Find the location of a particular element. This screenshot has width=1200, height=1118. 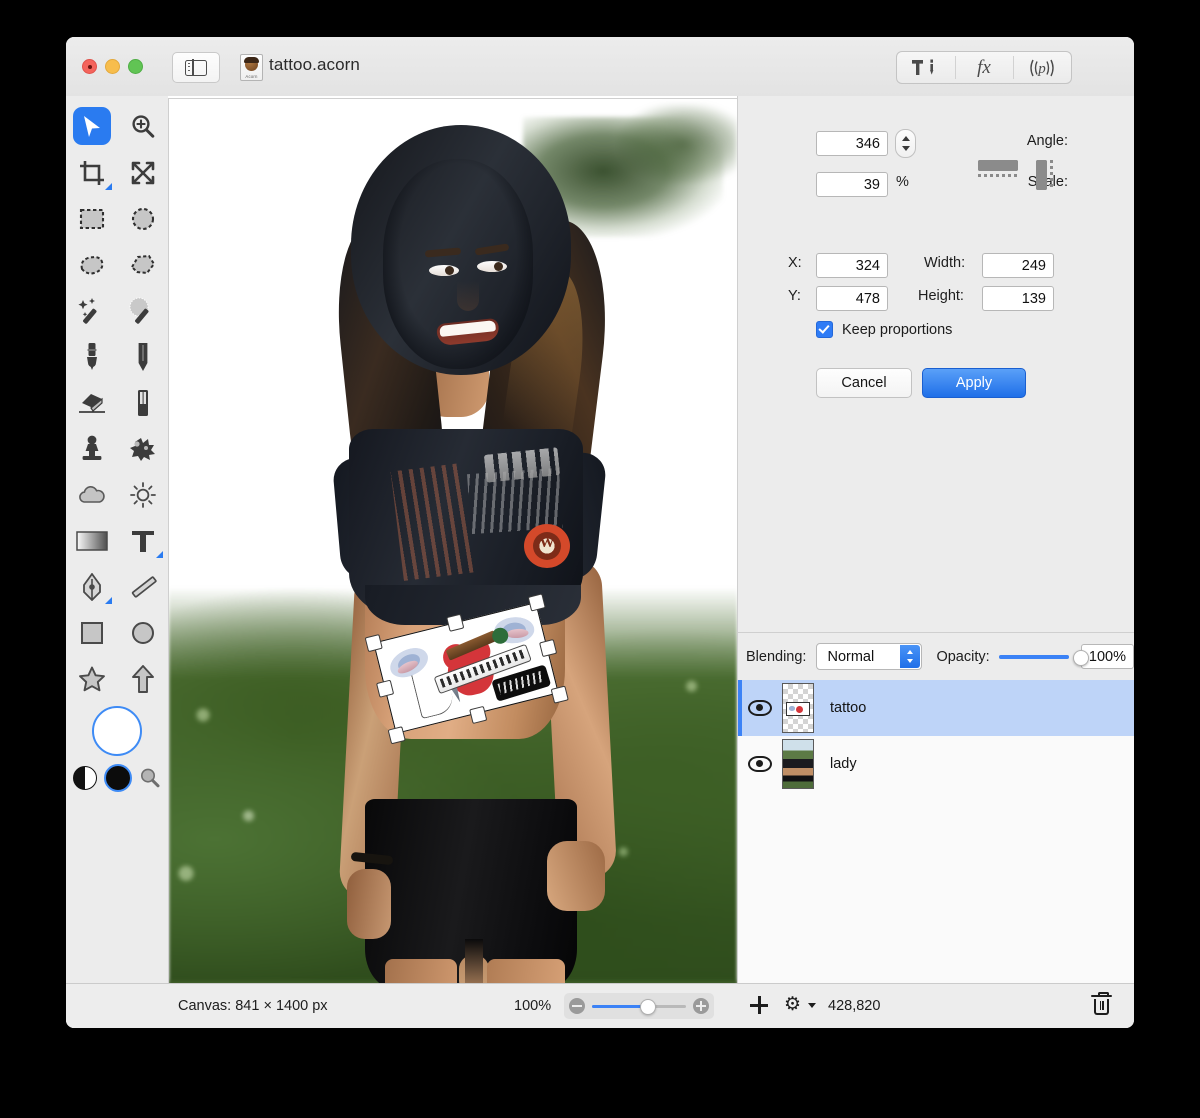

y-label: Y: is located at coordinates (794, 296).